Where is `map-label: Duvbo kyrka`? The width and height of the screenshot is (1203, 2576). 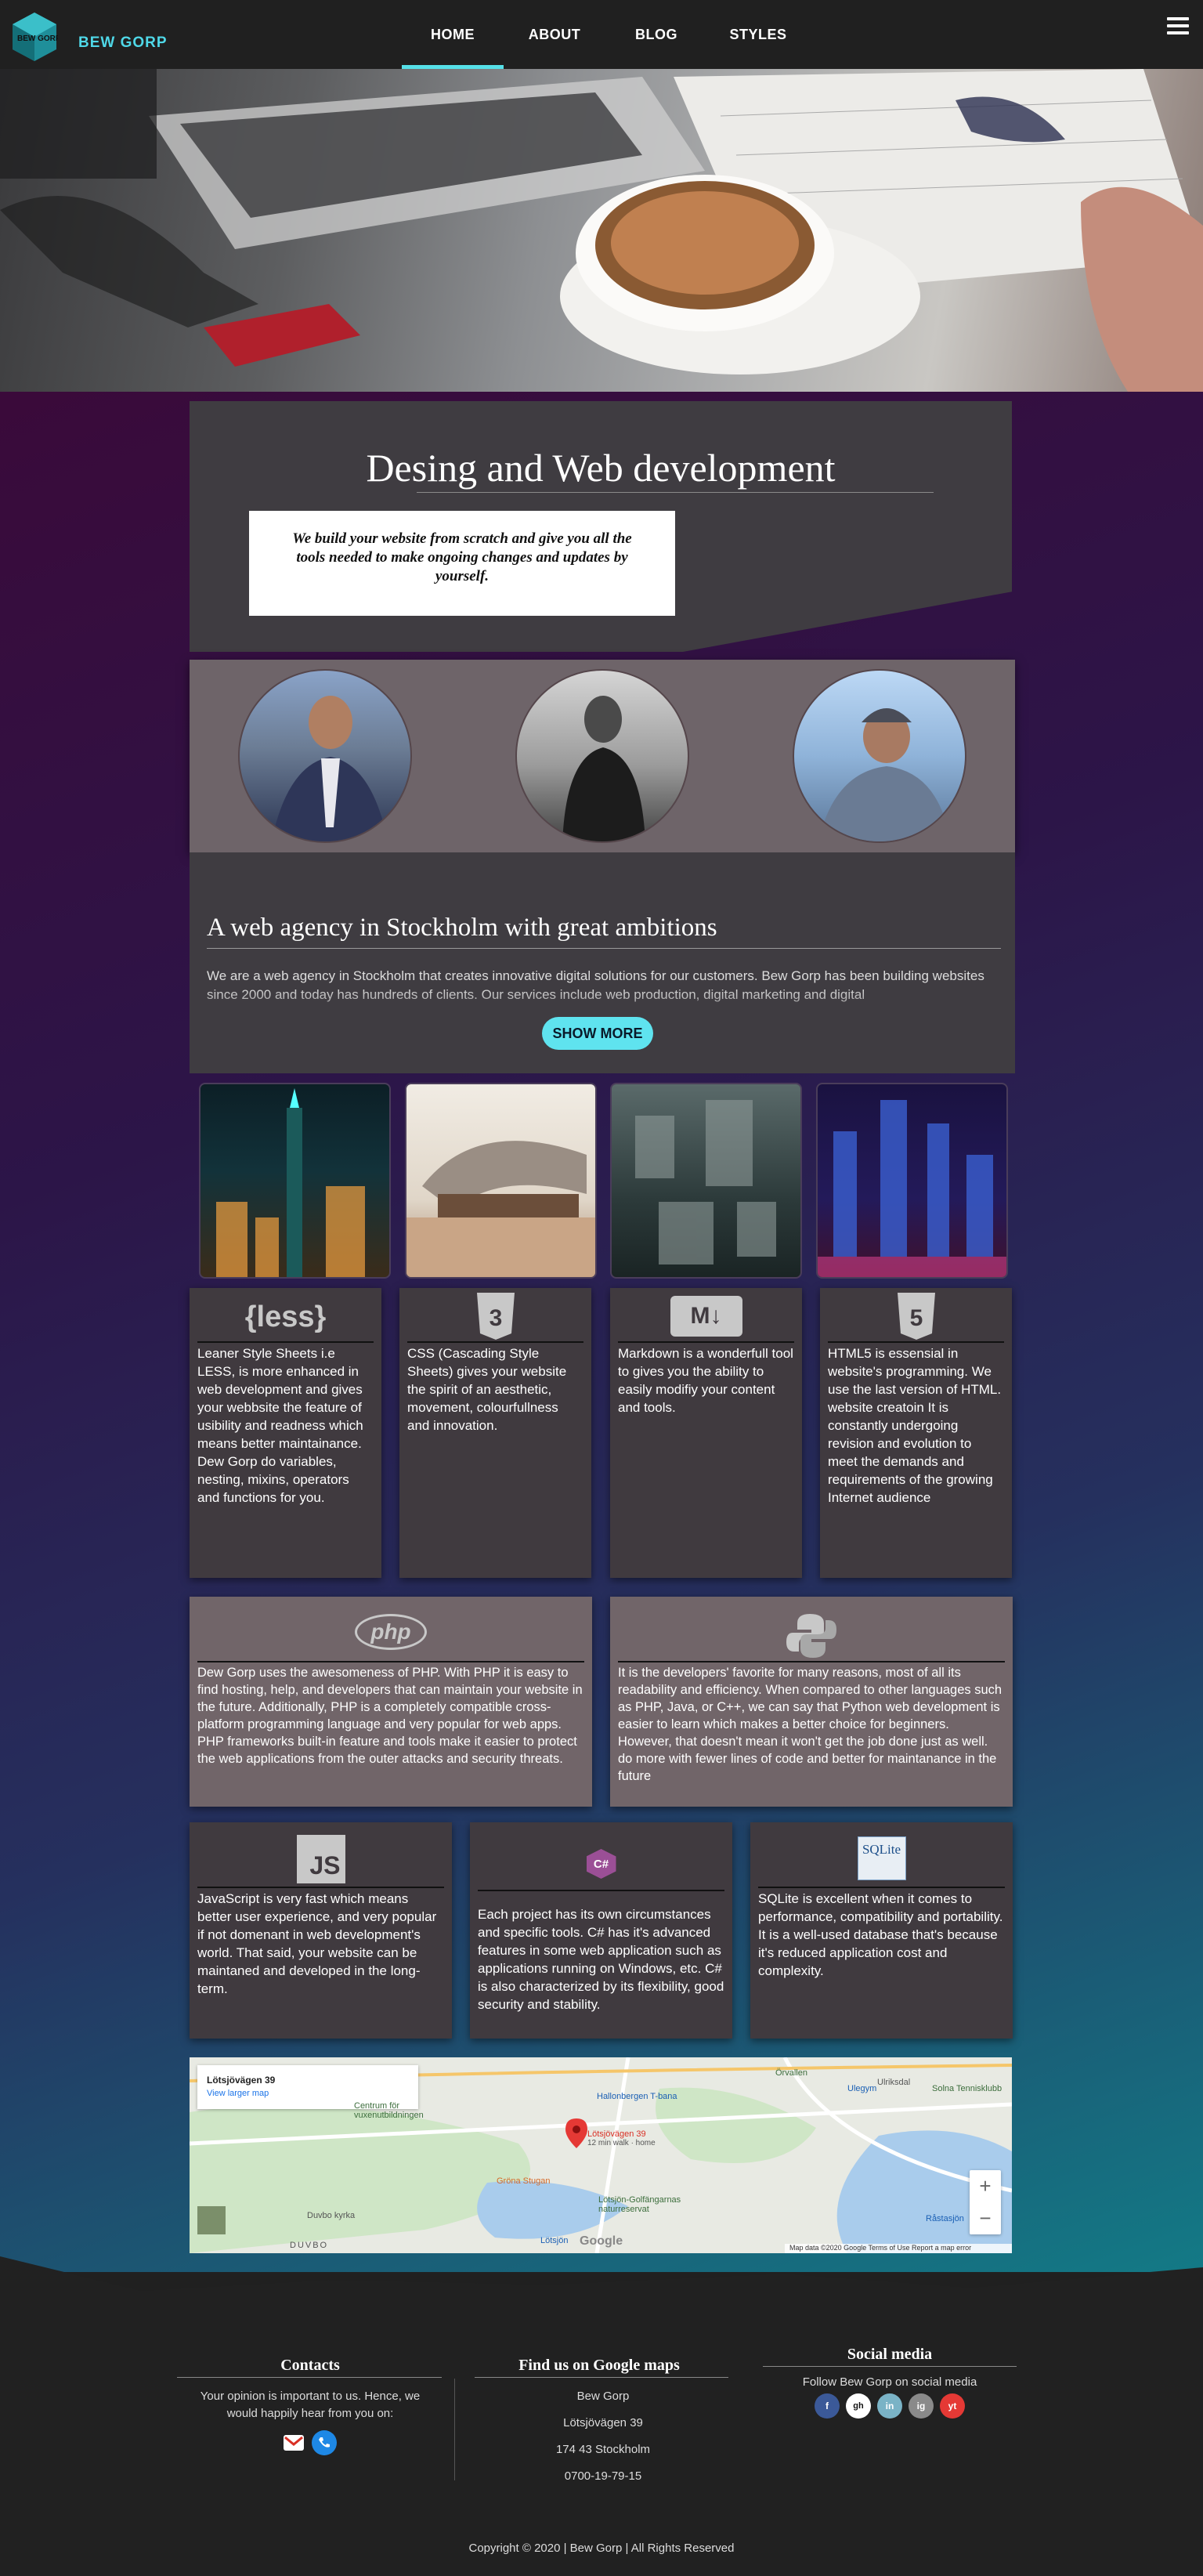 map-label: Duvbo kyrka is located at coordinates (331, 2215).